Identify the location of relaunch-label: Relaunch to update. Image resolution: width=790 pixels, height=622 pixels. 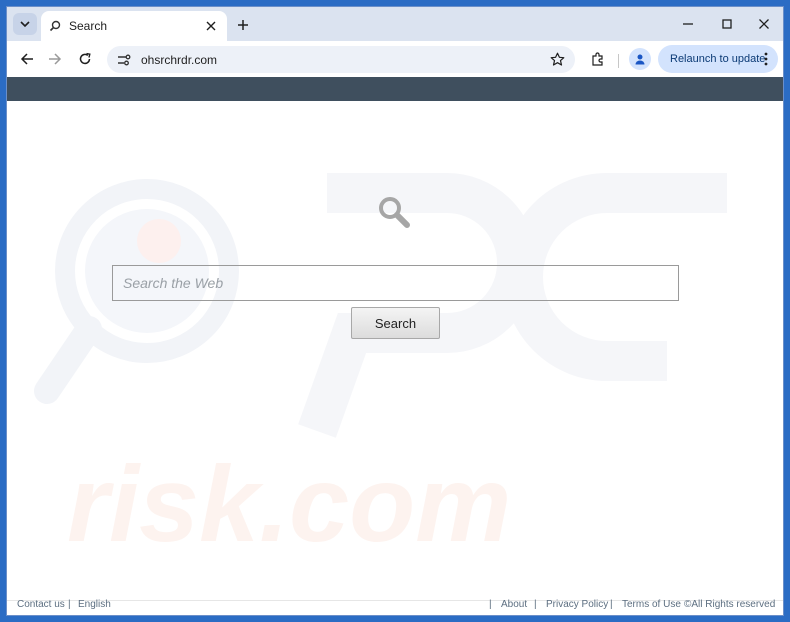
(718, 59).